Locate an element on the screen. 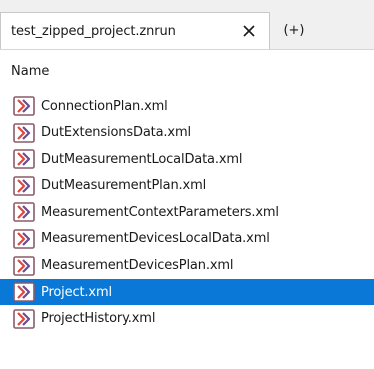 The height and width of the screenshot is (369, 374). list-item-label: MeasurementDevicesPlan.xml is located at coordinates (137, 266).